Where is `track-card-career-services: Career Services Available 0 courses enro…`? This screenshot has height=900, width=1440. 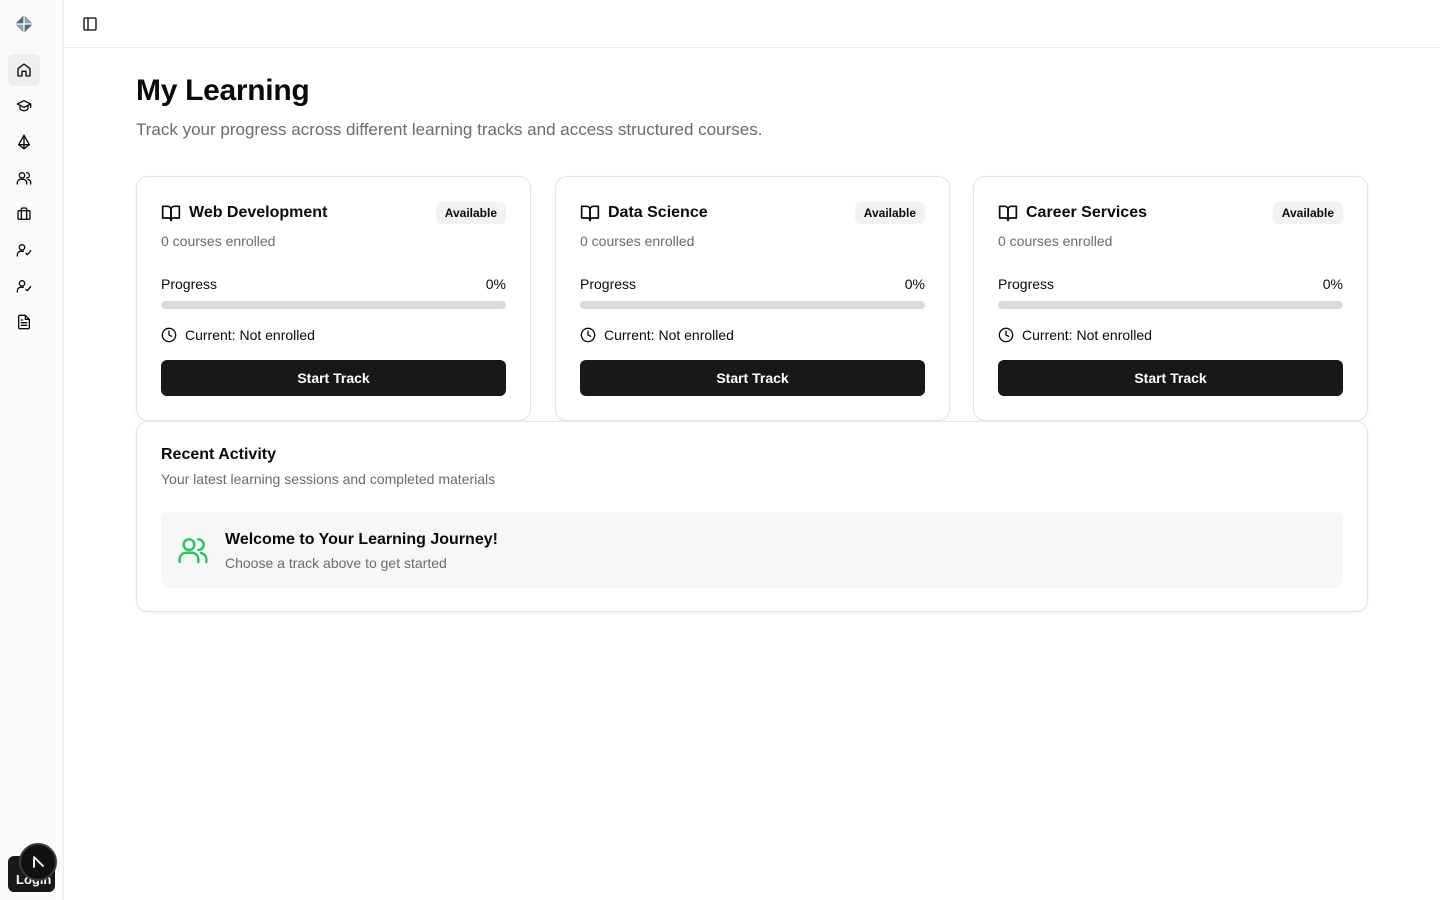
track-card-career-services: Career Services Available 0 courses enro… is located at coordinates (1170, 298).